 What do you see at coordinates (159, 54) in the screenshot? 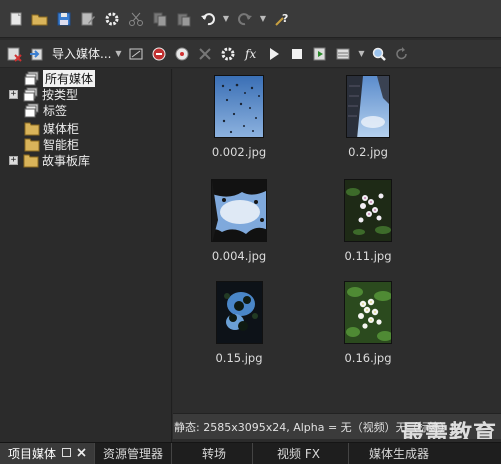
I see `get-media-icon` at bounding box center [159, 54].